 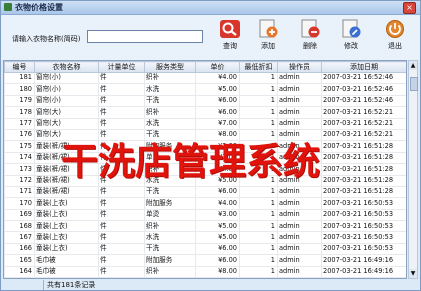 I want to click on edit-button: 修改, so click(x=351, y=38).